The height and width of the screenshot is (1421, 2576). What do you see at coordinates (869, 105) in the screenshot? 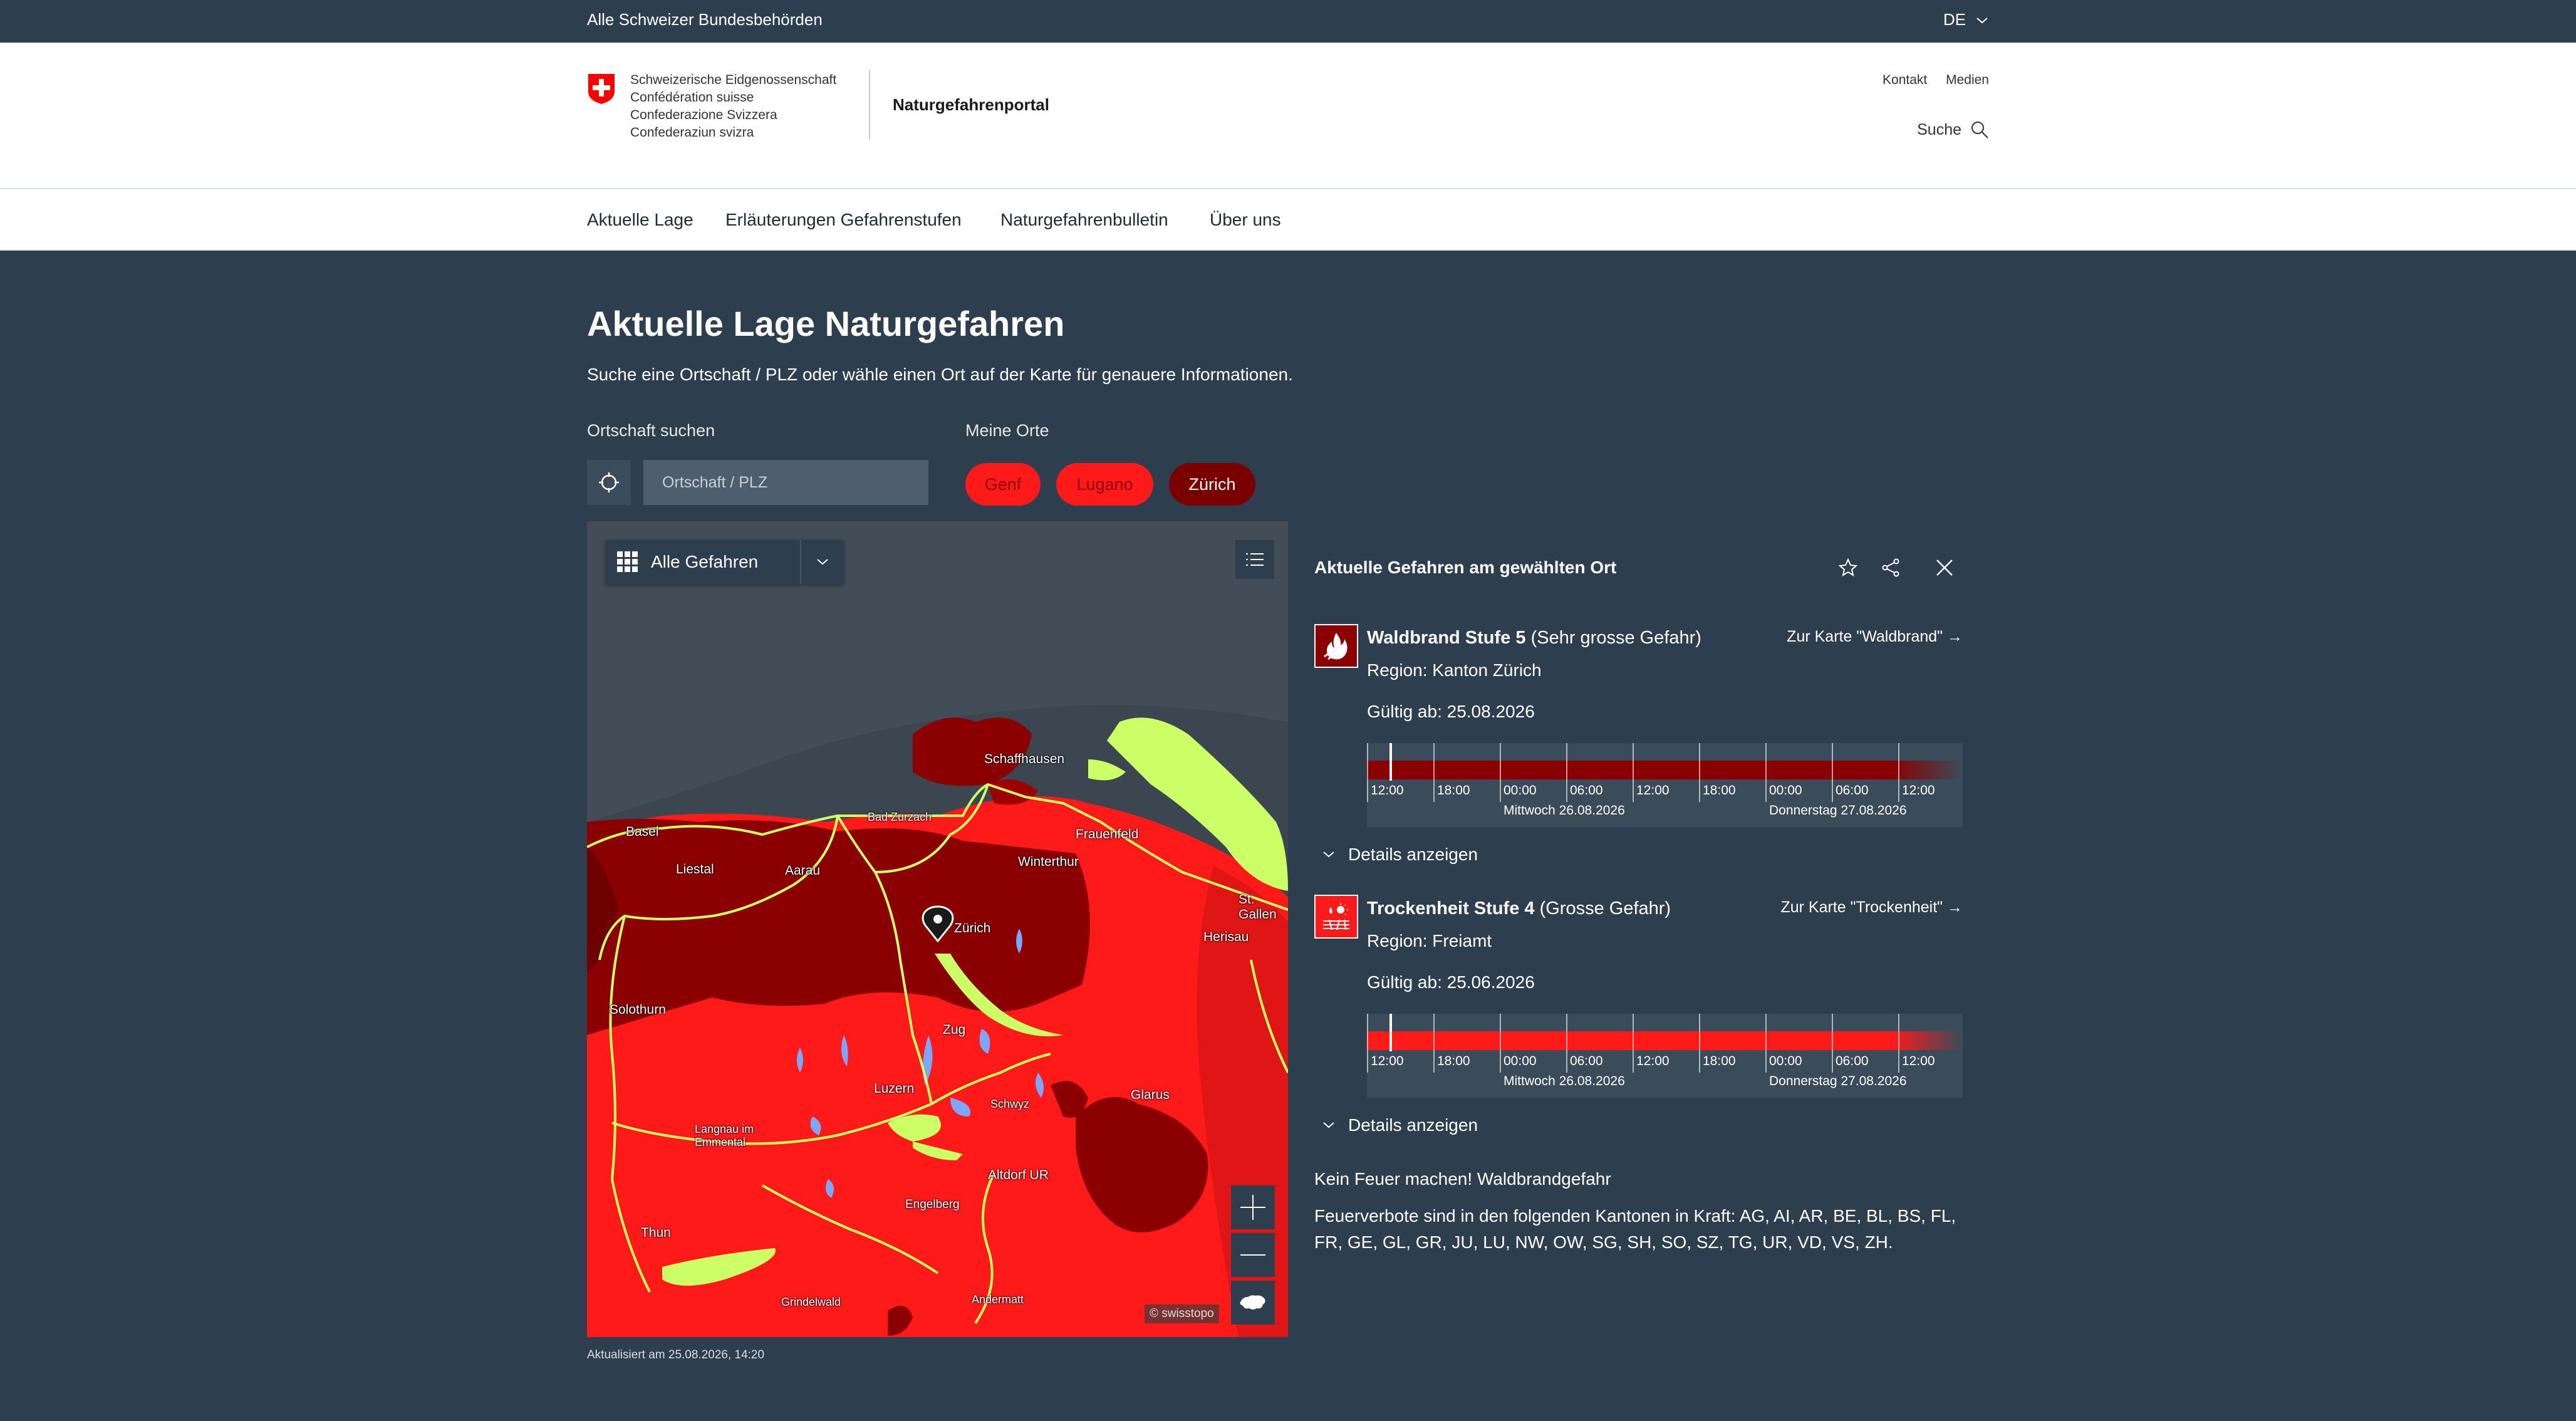
I see `divider` at bounding box center [869, 105].